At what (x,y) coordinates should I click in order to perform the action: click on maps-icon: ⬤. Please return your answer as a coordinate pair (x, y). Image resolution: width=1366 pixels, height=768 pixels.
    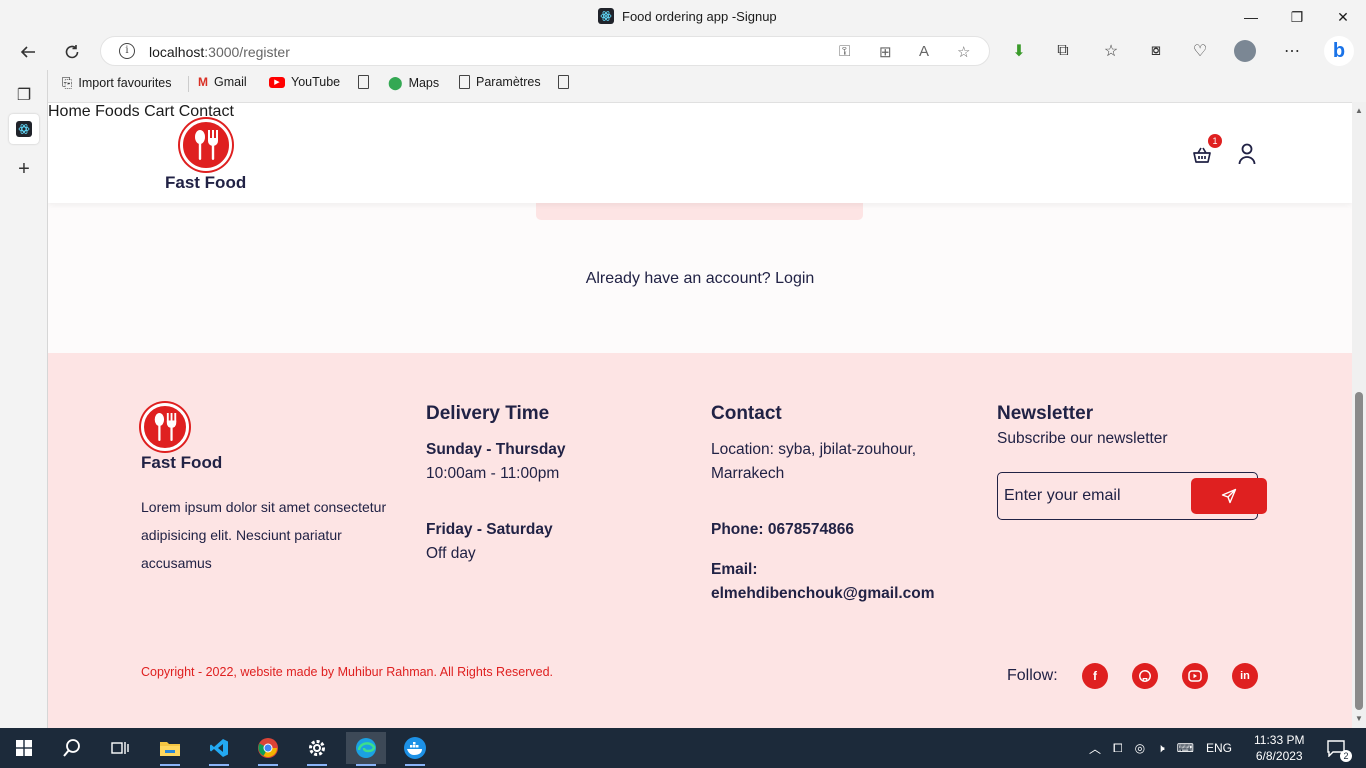
    Looking at the image, I should click on (395, 82).